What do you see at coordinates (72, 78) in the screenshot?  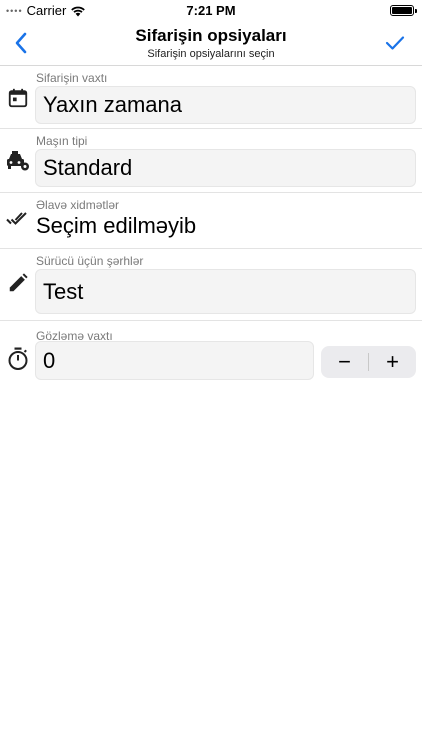 I see `order-time-label: Sifarişin vaxtı` at bounding box center [72, 78].